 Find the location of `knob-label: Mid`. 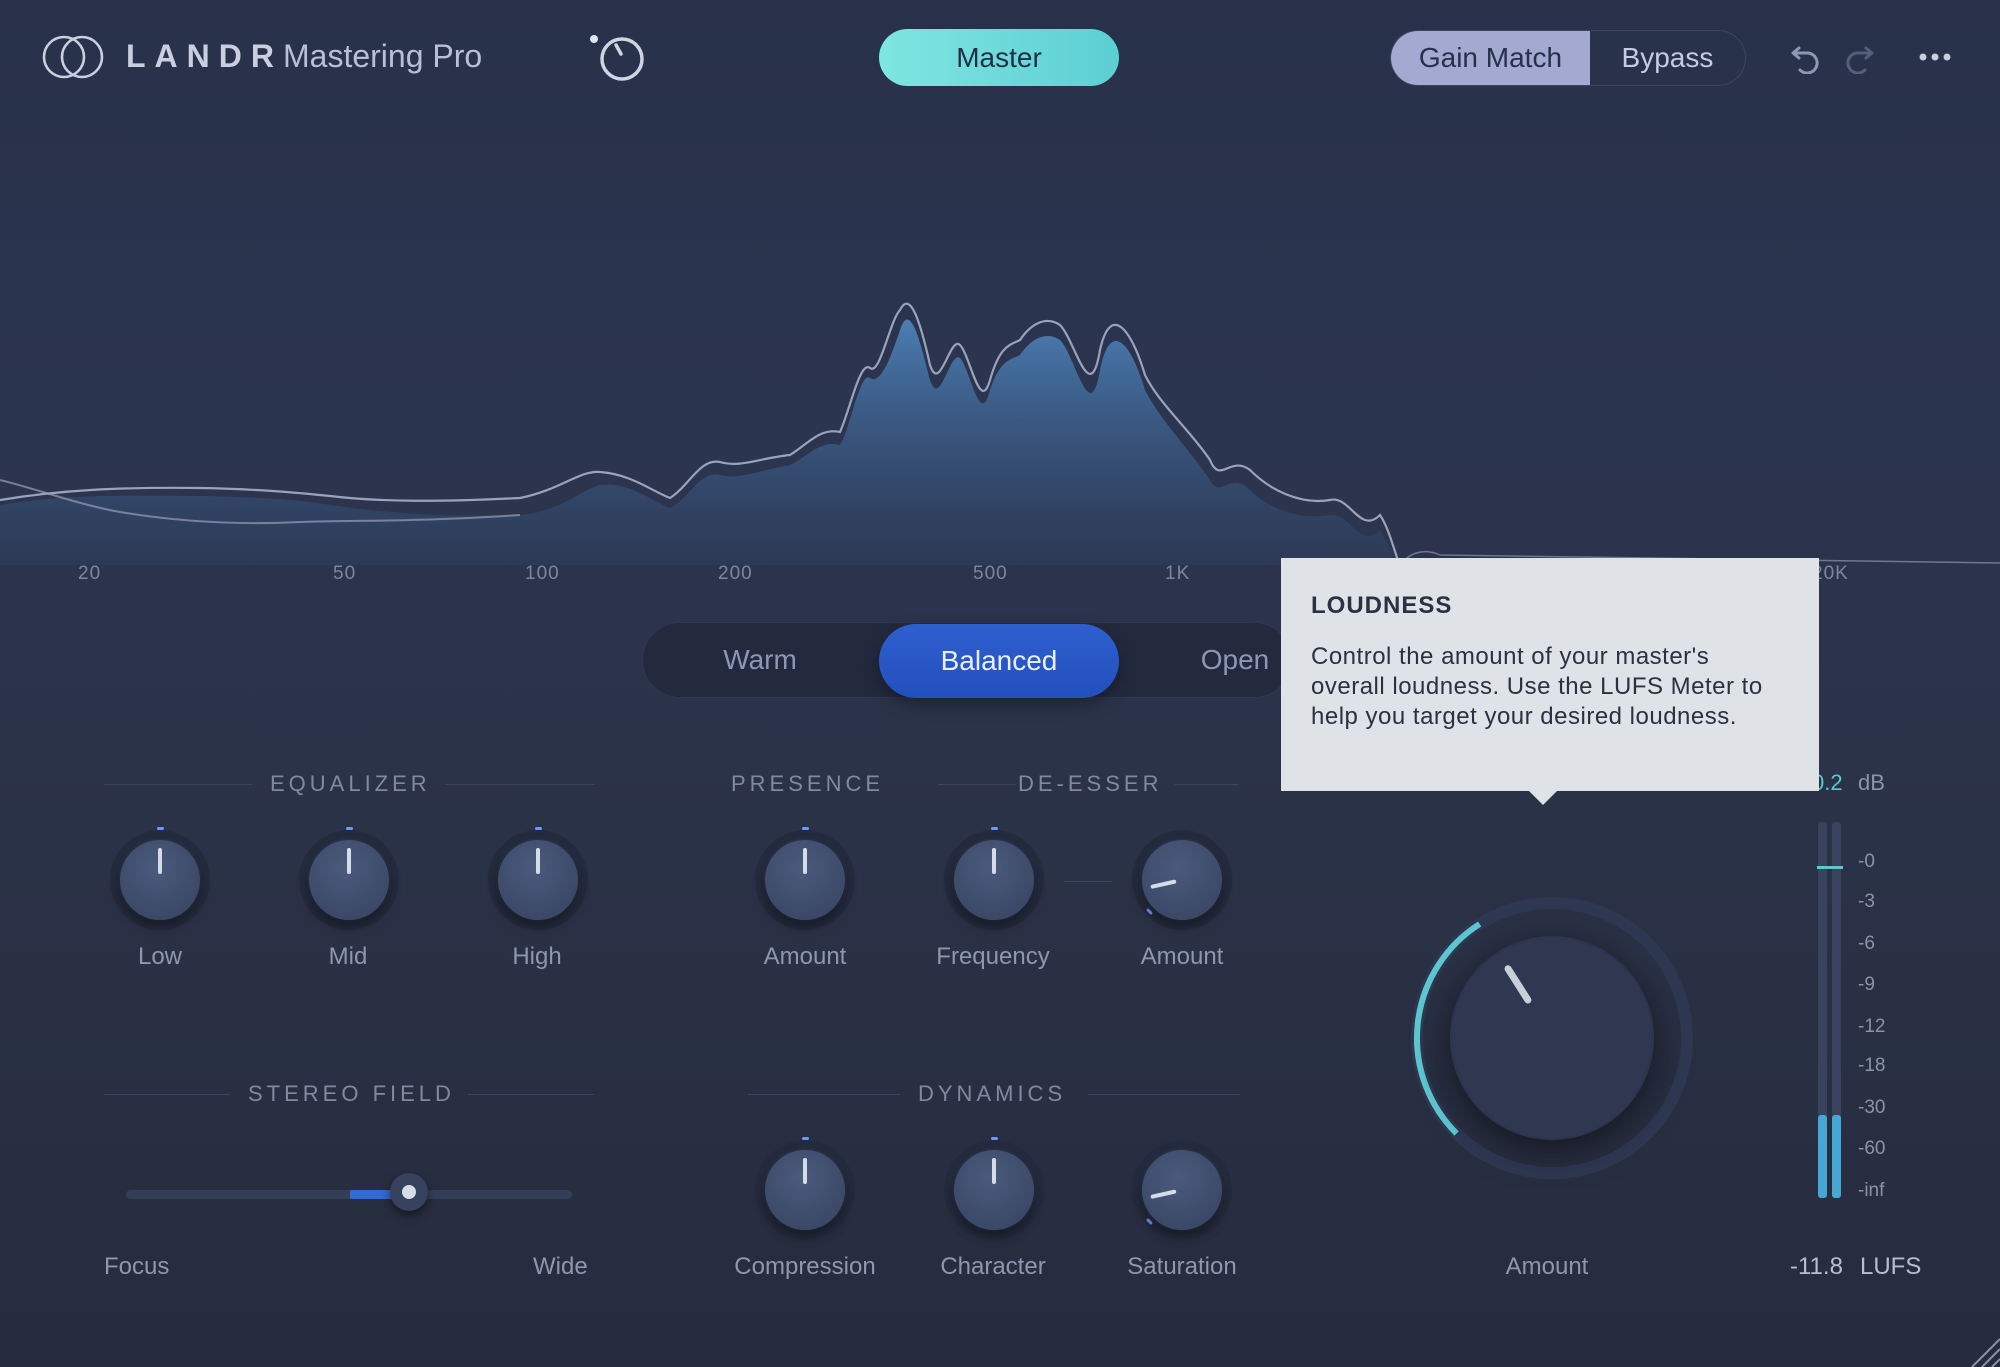

knob-label: Mid is located at coordinates (348, 956).